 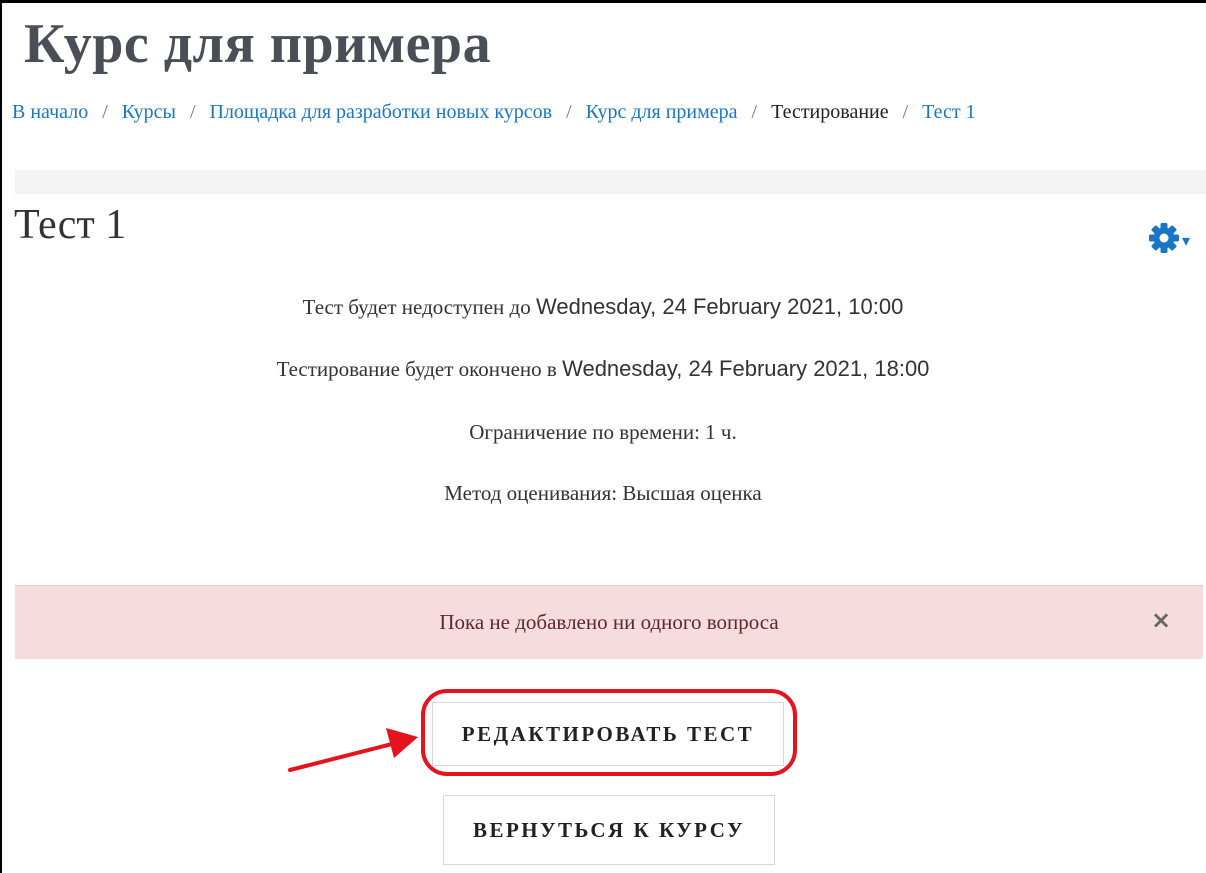 I want to click on arrow-icon, so click(x=353, y=750).